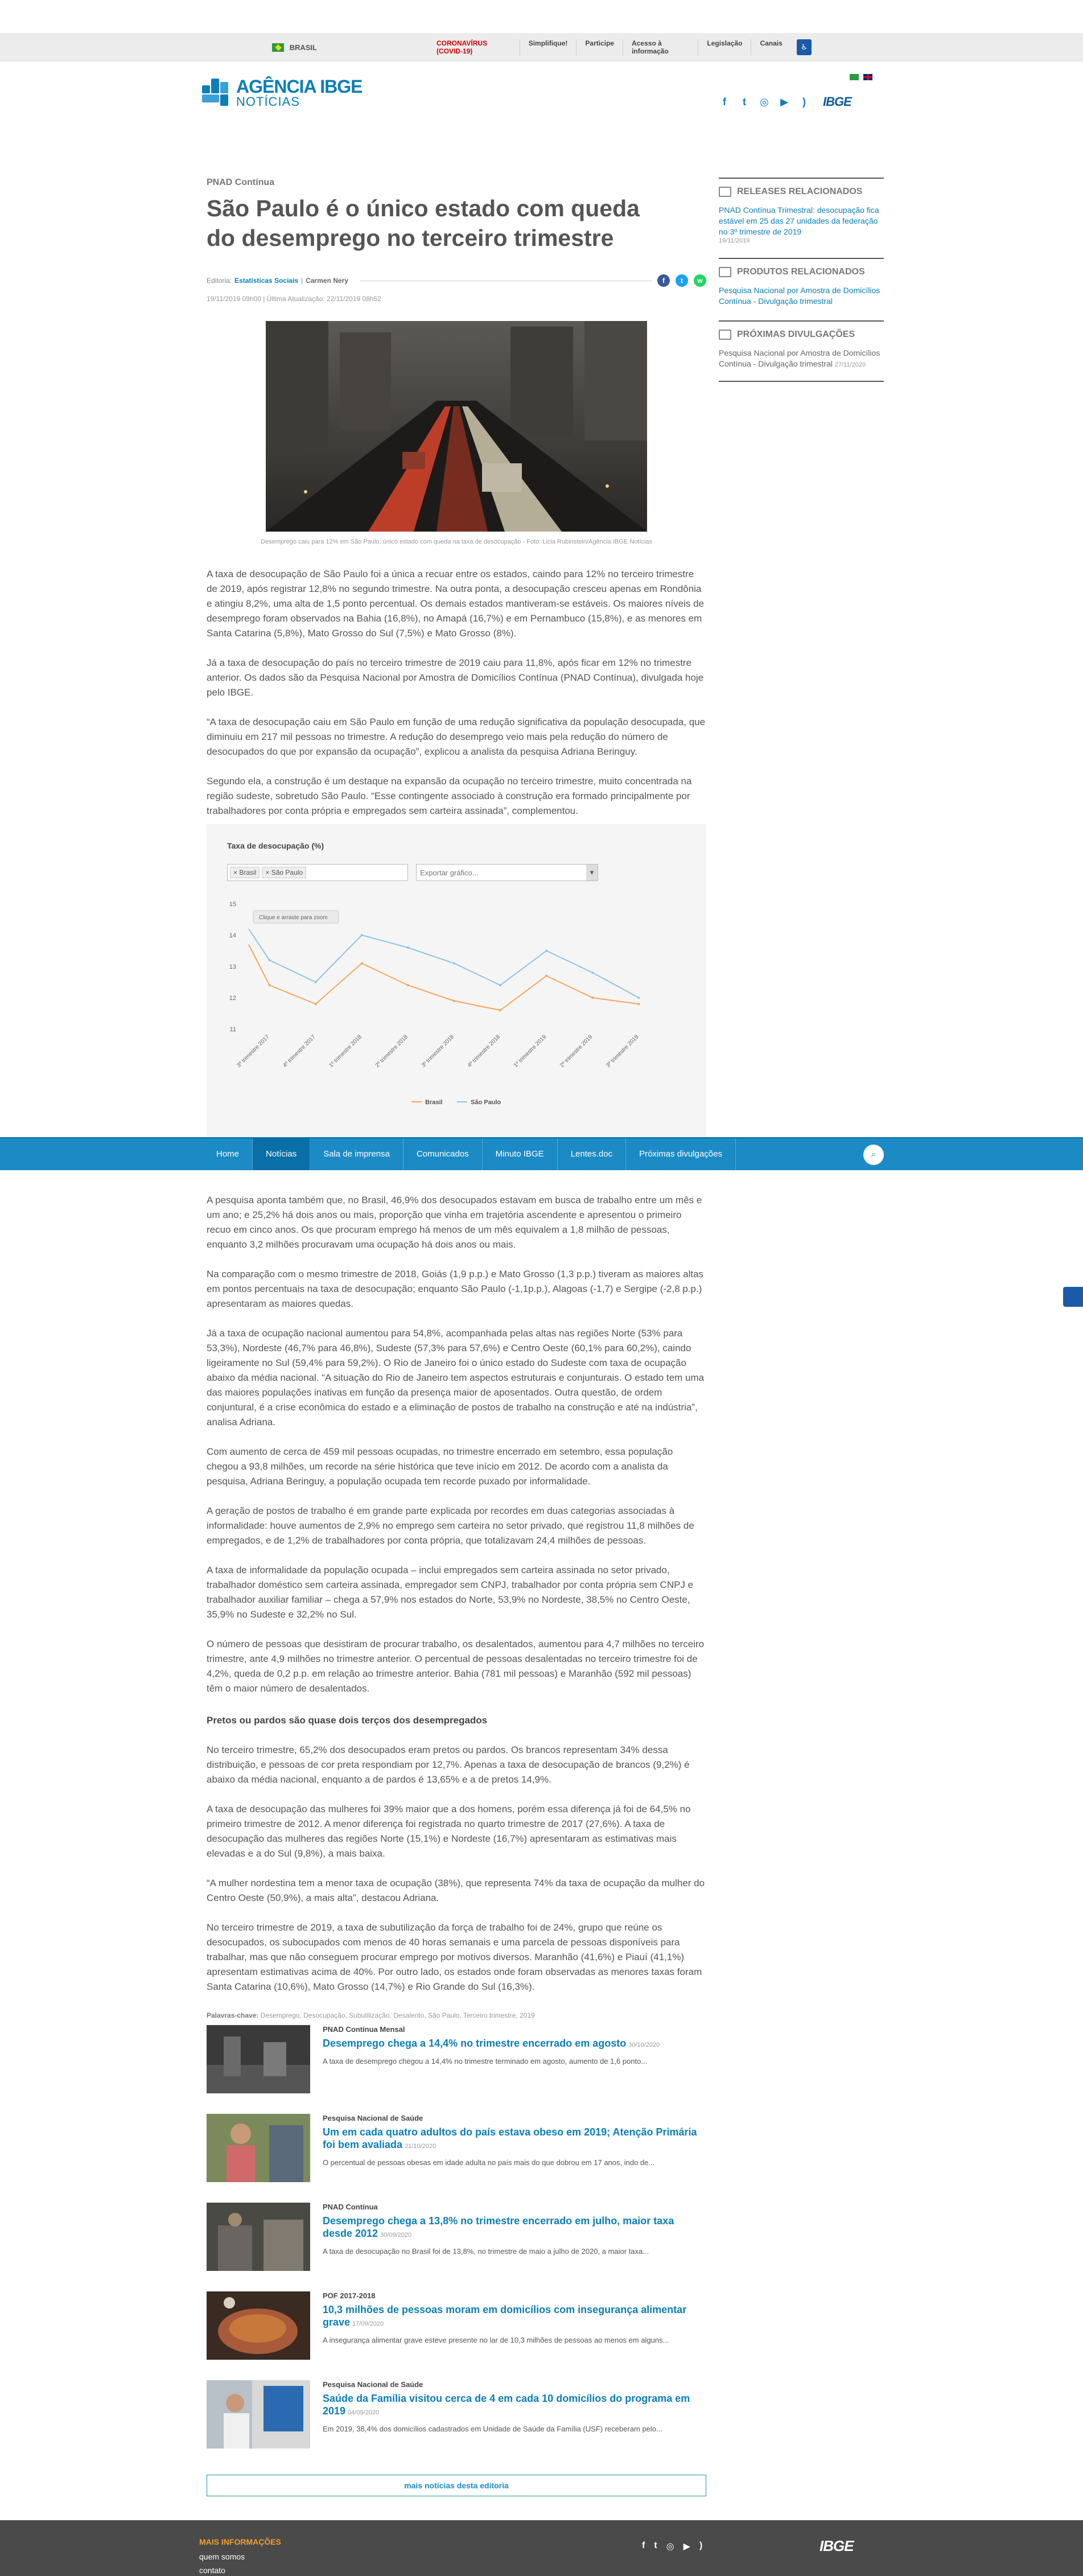  Describe the element at coordinates (664, 281) in the screenshot. I see `share-facebook-icon: f` at that location.